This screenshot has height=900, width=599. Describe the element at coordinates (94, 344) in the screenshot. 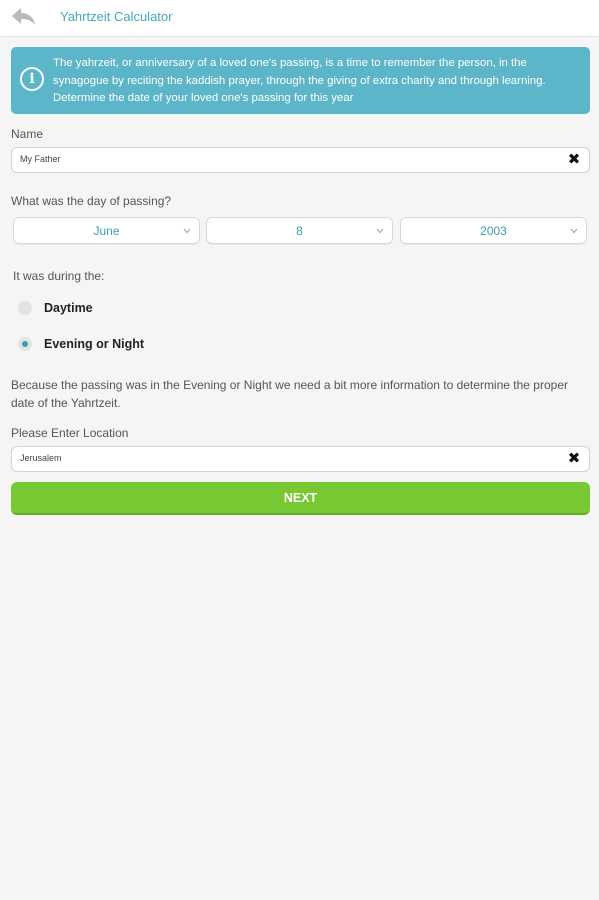

I see `radio-label: Evening or Night` at that location.